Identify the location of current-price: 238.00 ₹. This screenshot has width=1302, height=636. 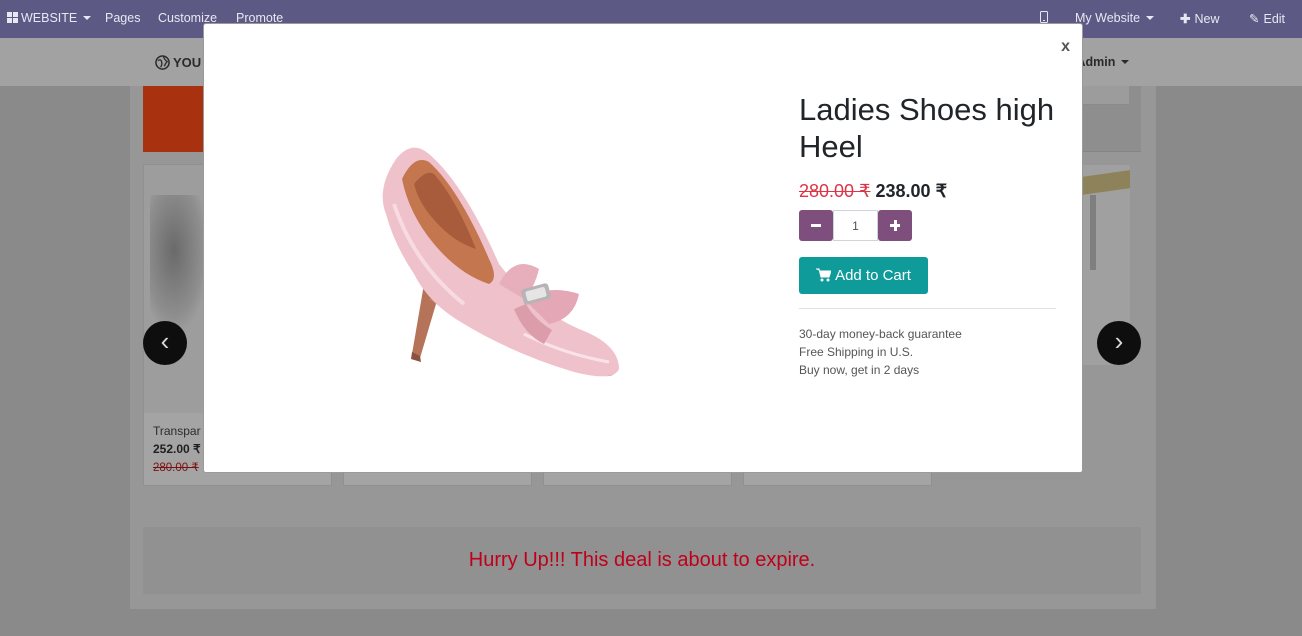
(911, 191).